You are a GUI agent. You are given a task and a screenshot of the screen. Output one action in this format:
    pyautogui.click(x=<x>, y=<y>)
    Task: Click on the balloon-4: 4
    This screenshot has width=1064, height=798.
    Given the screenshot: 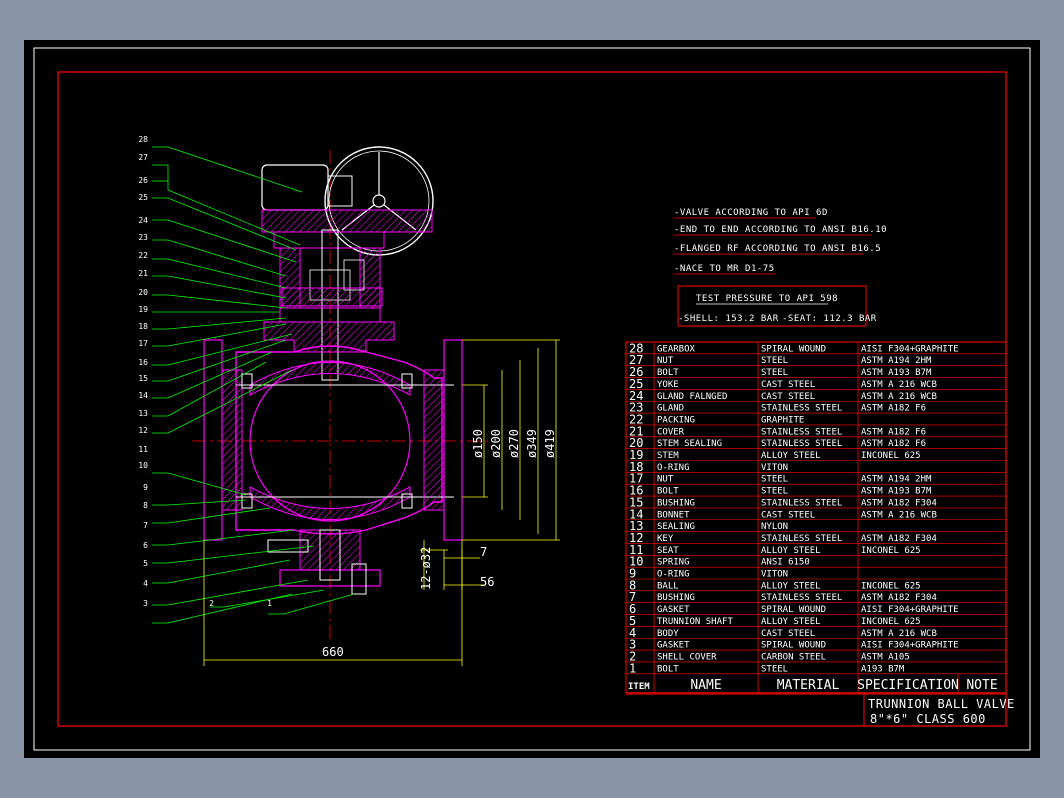 What is the action you would take?
    pyautogui.click(x=145, y=583)
    